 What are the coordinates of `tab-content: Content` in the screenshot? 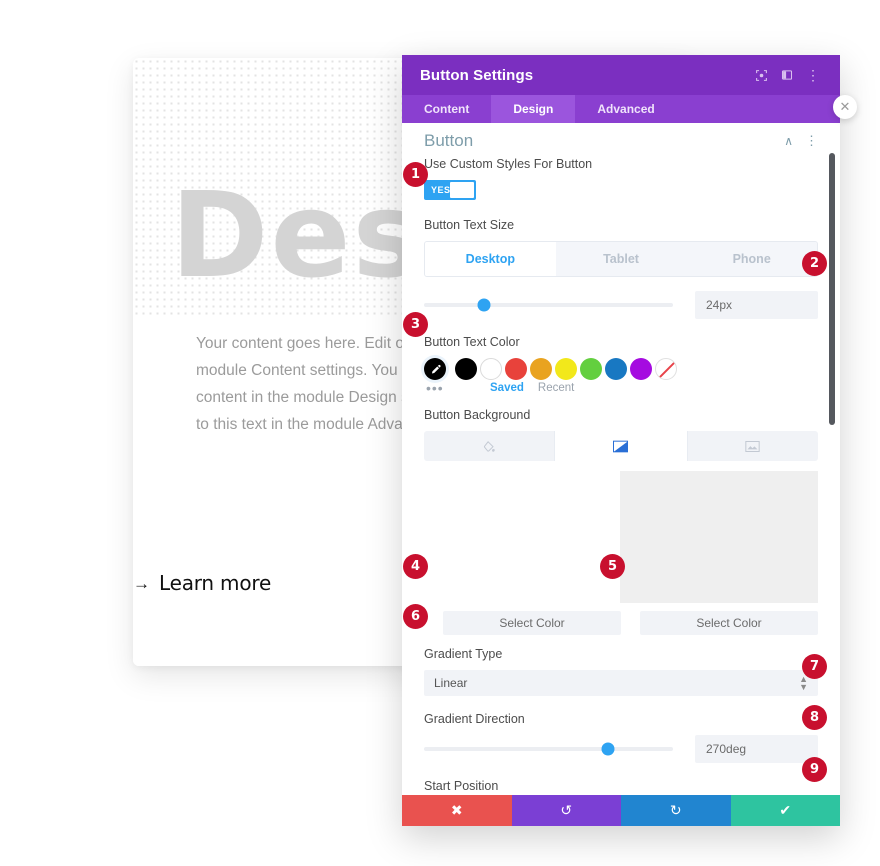 It's located at (446, 109).